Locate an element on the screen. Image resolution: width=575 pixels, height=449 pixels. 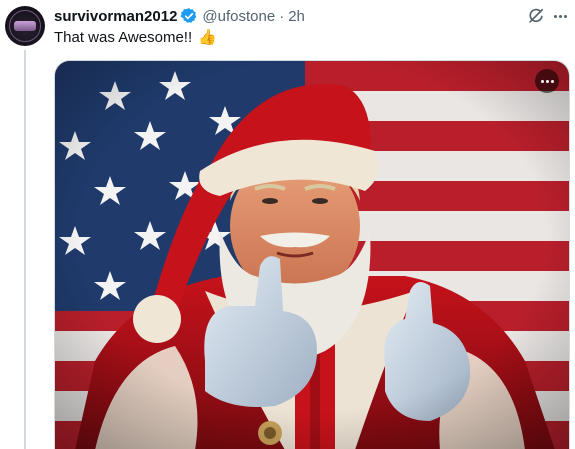
media-more-icon is located at coordinates (547, 81).